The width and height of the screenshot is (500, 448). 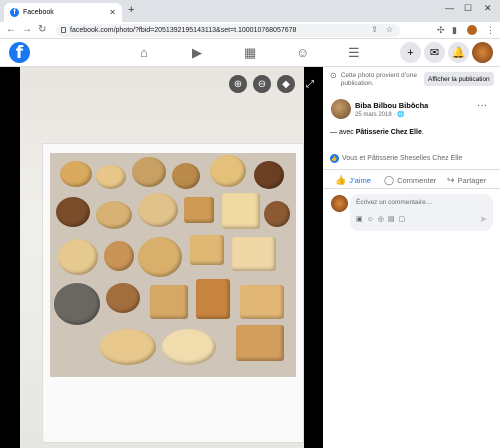 I want to click on send-icon: ➤, so click(x=483, y=219).